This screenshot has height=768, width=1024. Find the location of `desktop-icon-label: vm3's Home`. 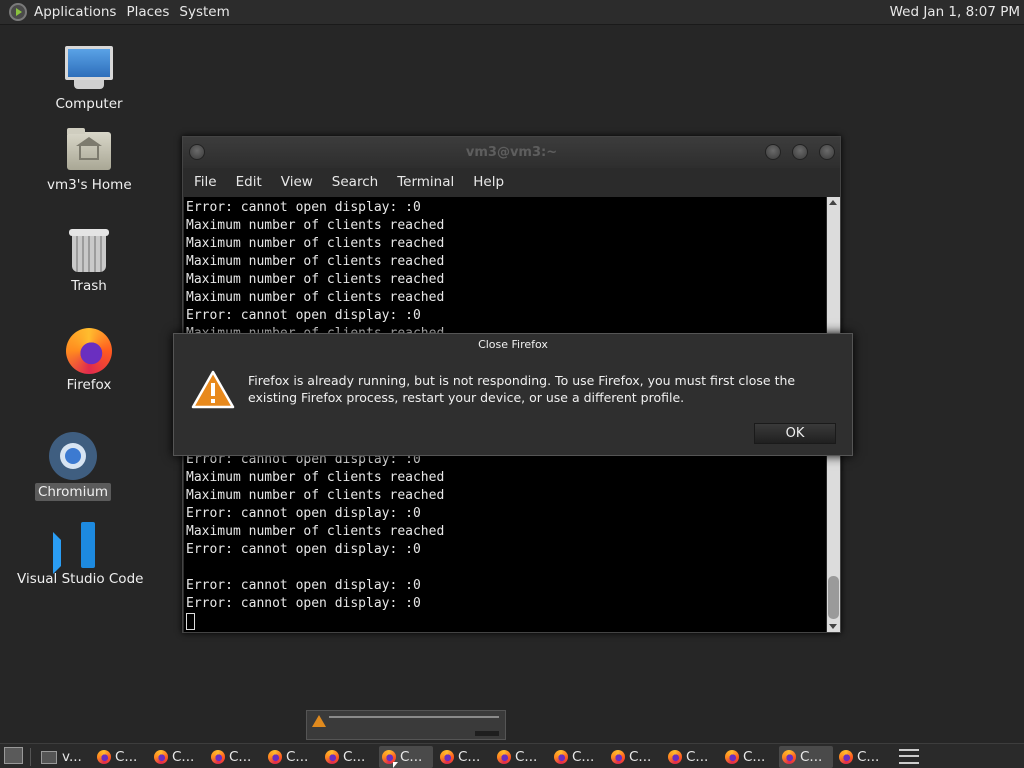

desktop-icon-label: vm3's Home is located at coordinates (89, 185).